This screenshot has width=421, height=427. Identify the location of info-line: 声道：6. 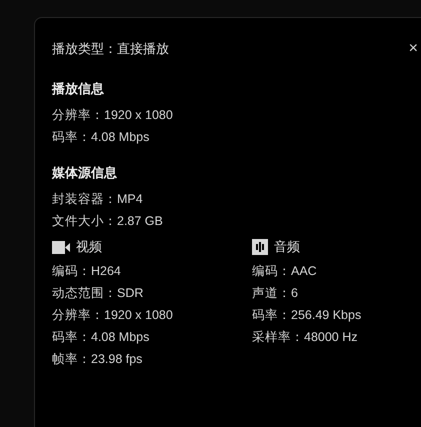
(275, 293).